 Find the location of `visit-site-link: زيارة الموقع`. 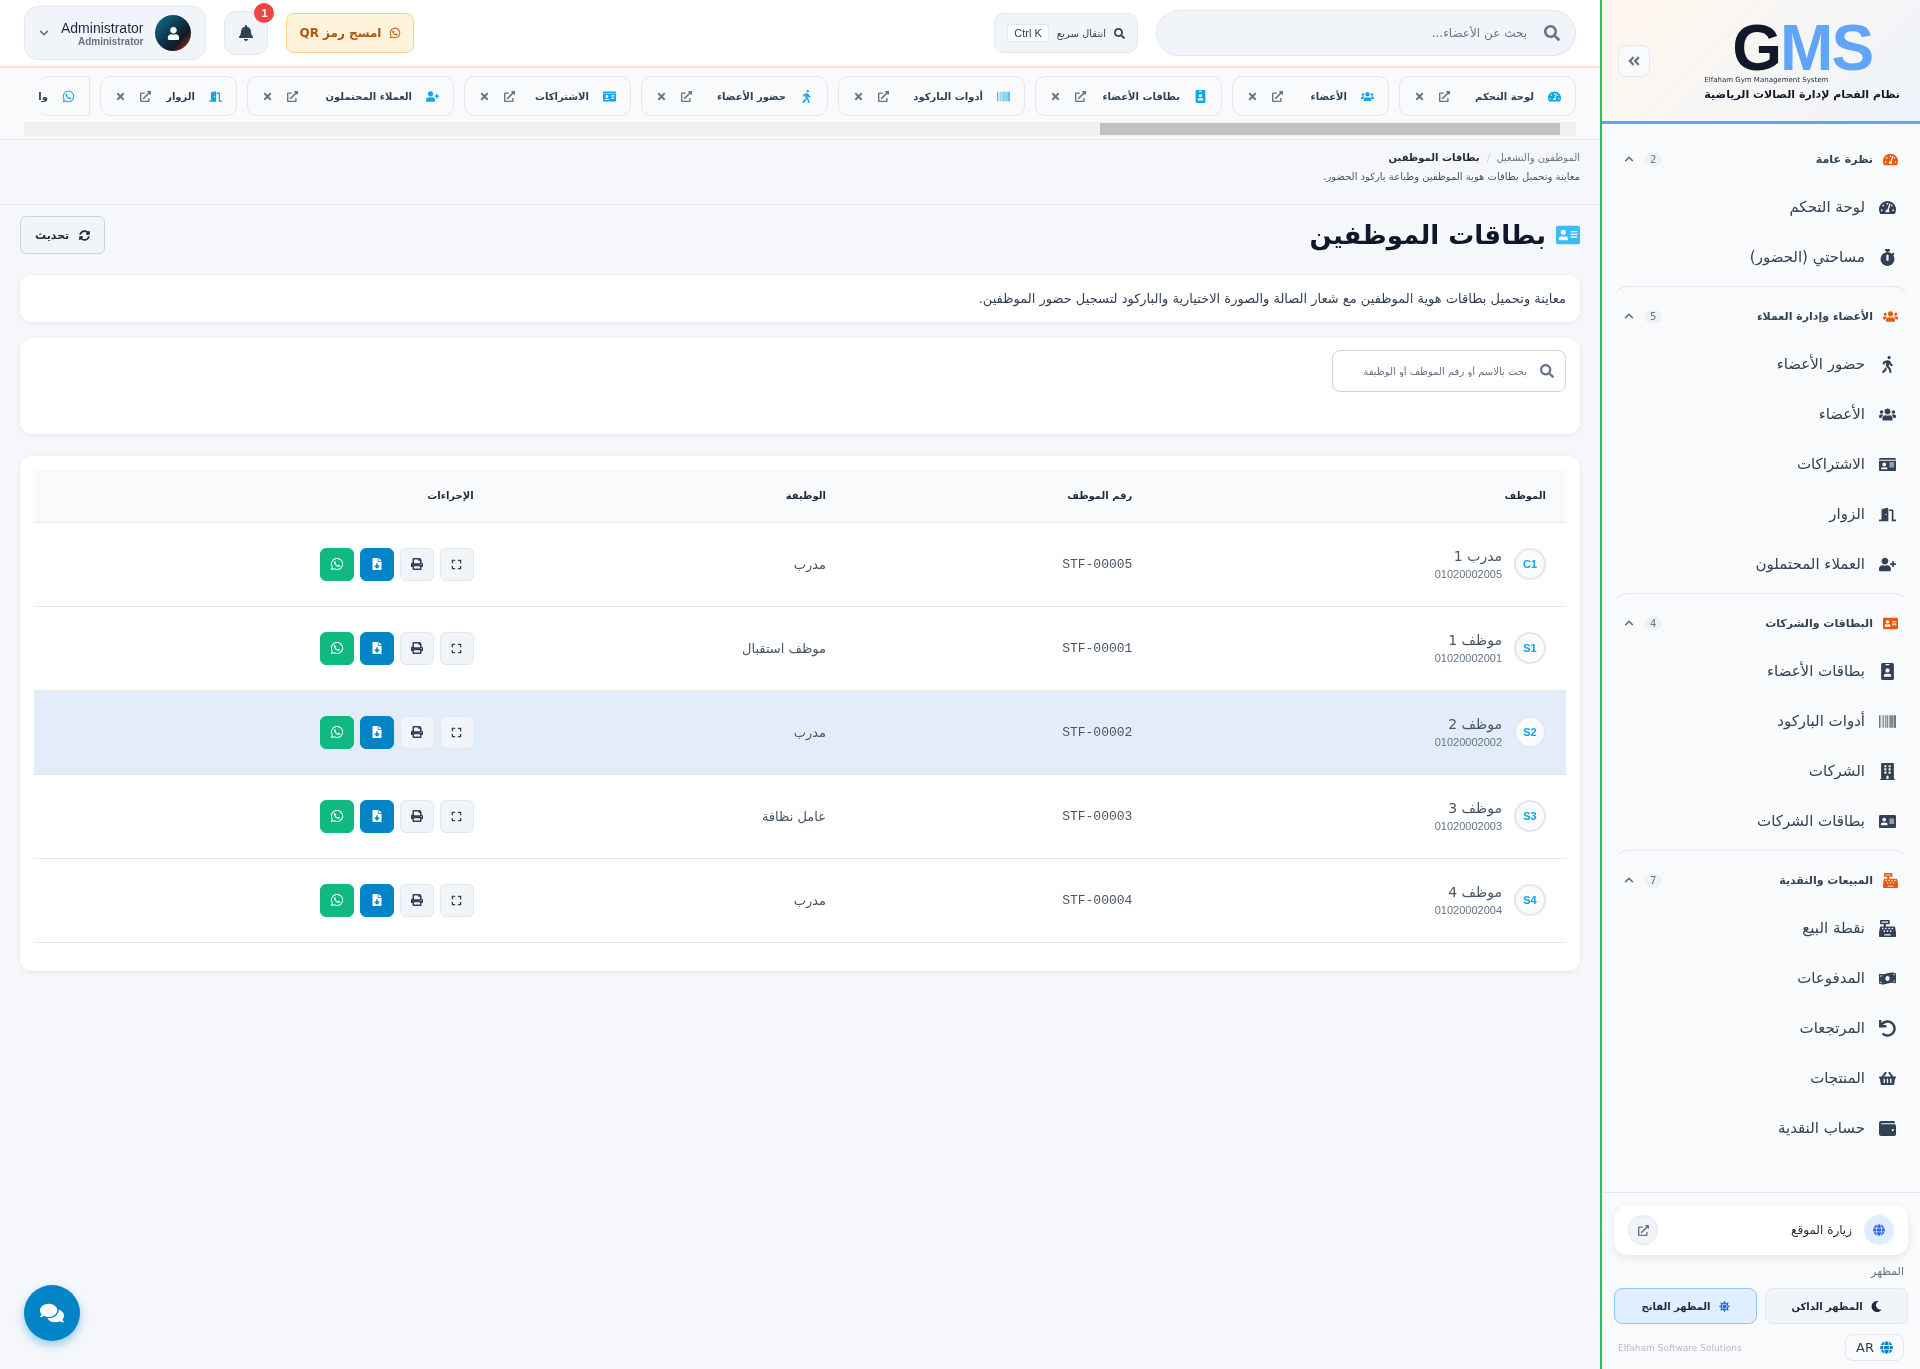

visit-site-link: زيارة الموقع is located at coordinates (1761, 1230).